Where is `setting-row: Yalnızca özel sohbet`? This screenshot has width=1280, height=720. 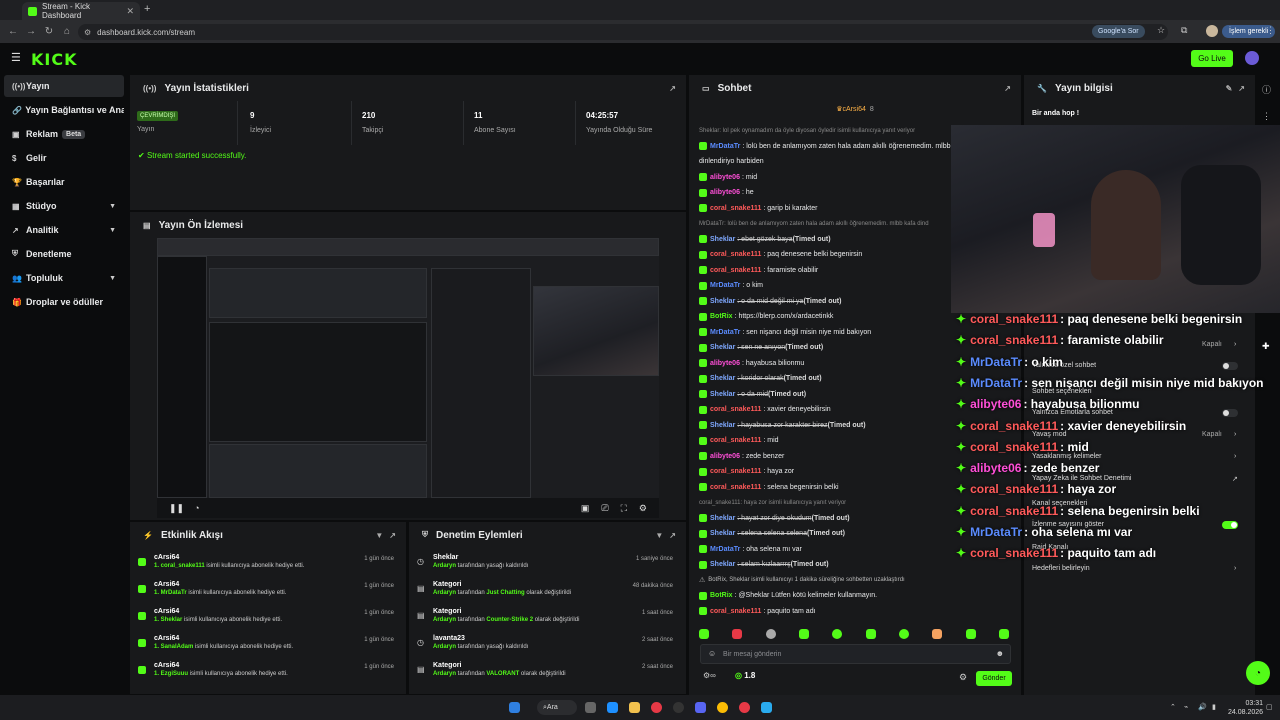 setting-row: Yalnızca özel sohbet is located at coordinates (1137, 366).